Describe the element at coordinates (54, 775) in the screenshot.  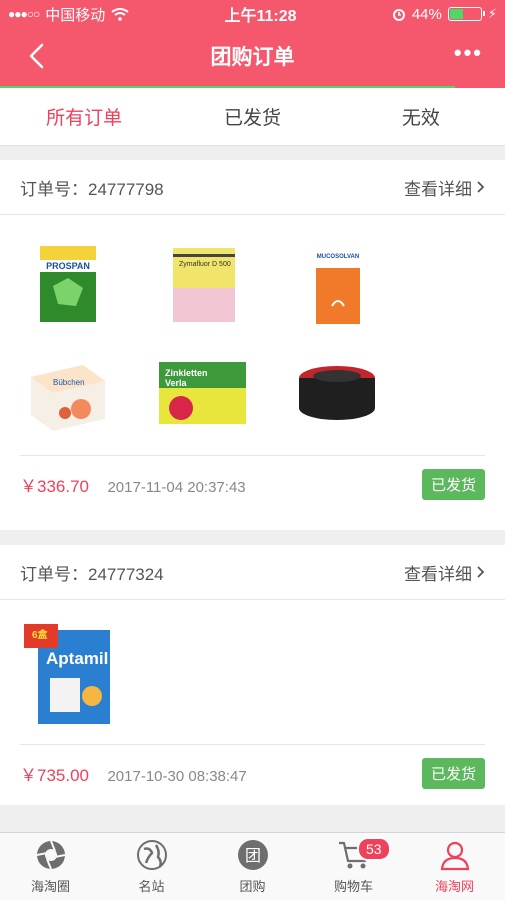
I see `order-price: ￥735.00` at that location.